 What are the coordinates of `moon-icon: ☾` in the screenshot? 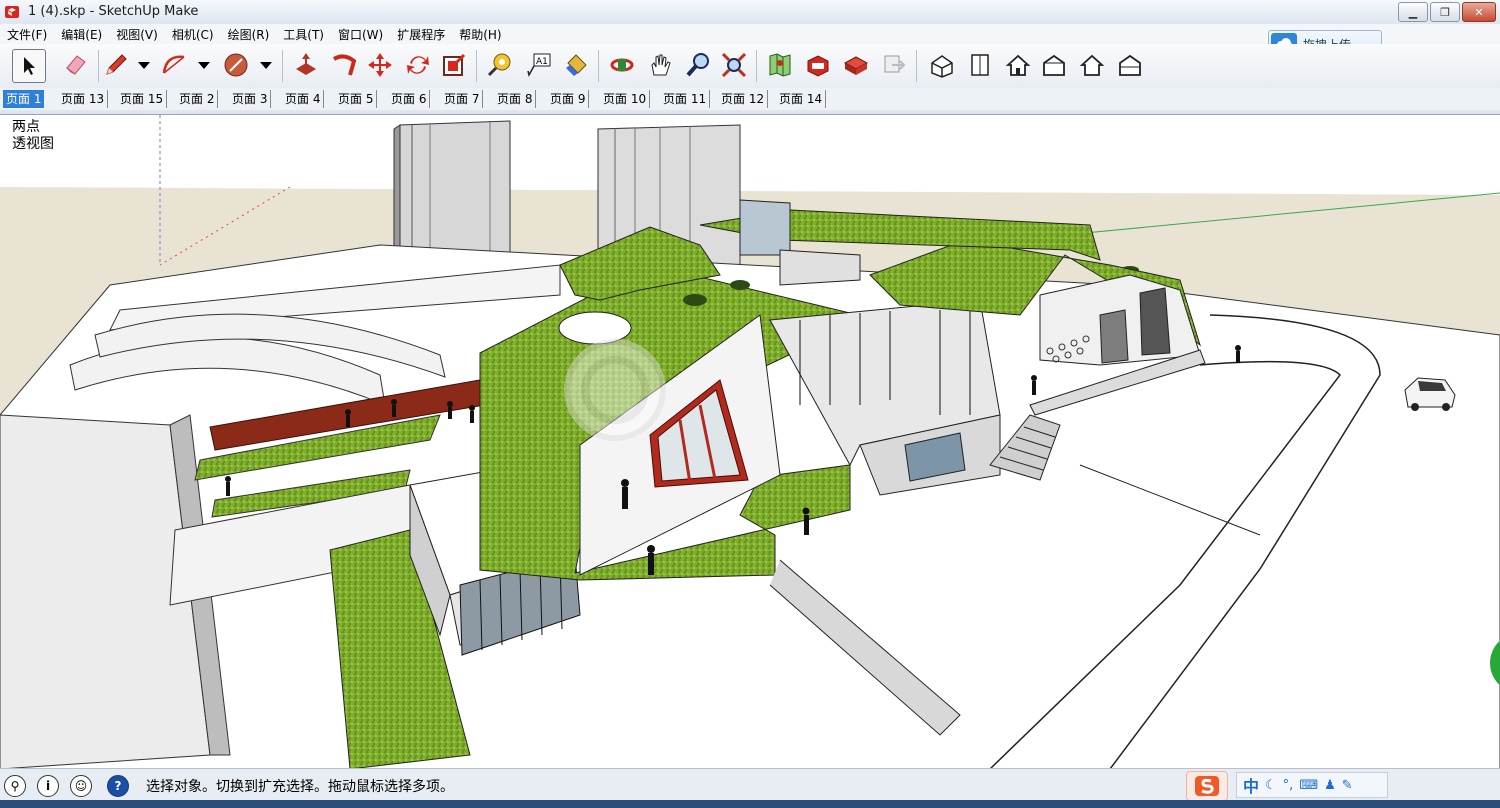 It's located at (1271, 785).